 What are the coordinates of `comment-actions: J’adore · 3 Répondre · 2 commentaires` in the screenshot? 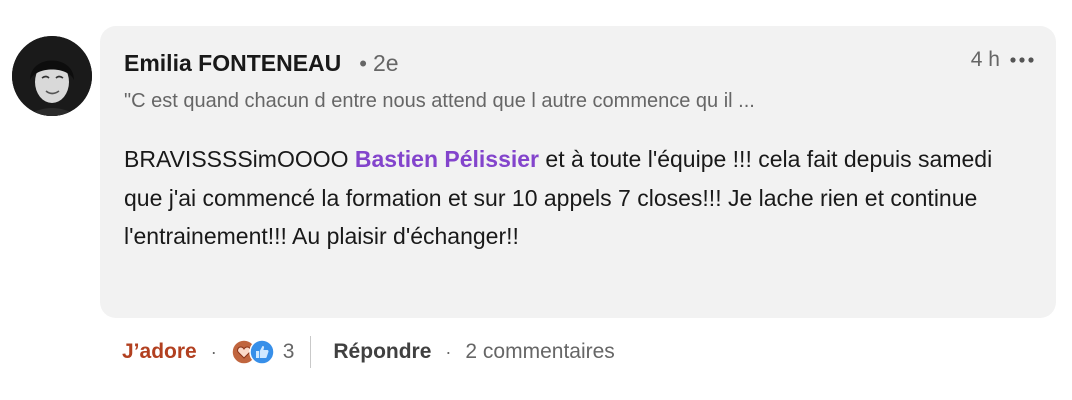 It's located at (368, 352).